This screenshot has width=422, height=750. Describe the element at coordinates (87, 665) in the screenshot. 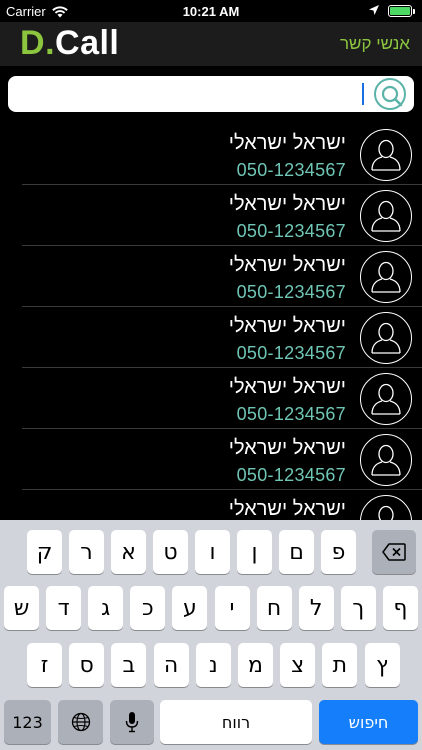

I see `letter-key: ס` at that location.